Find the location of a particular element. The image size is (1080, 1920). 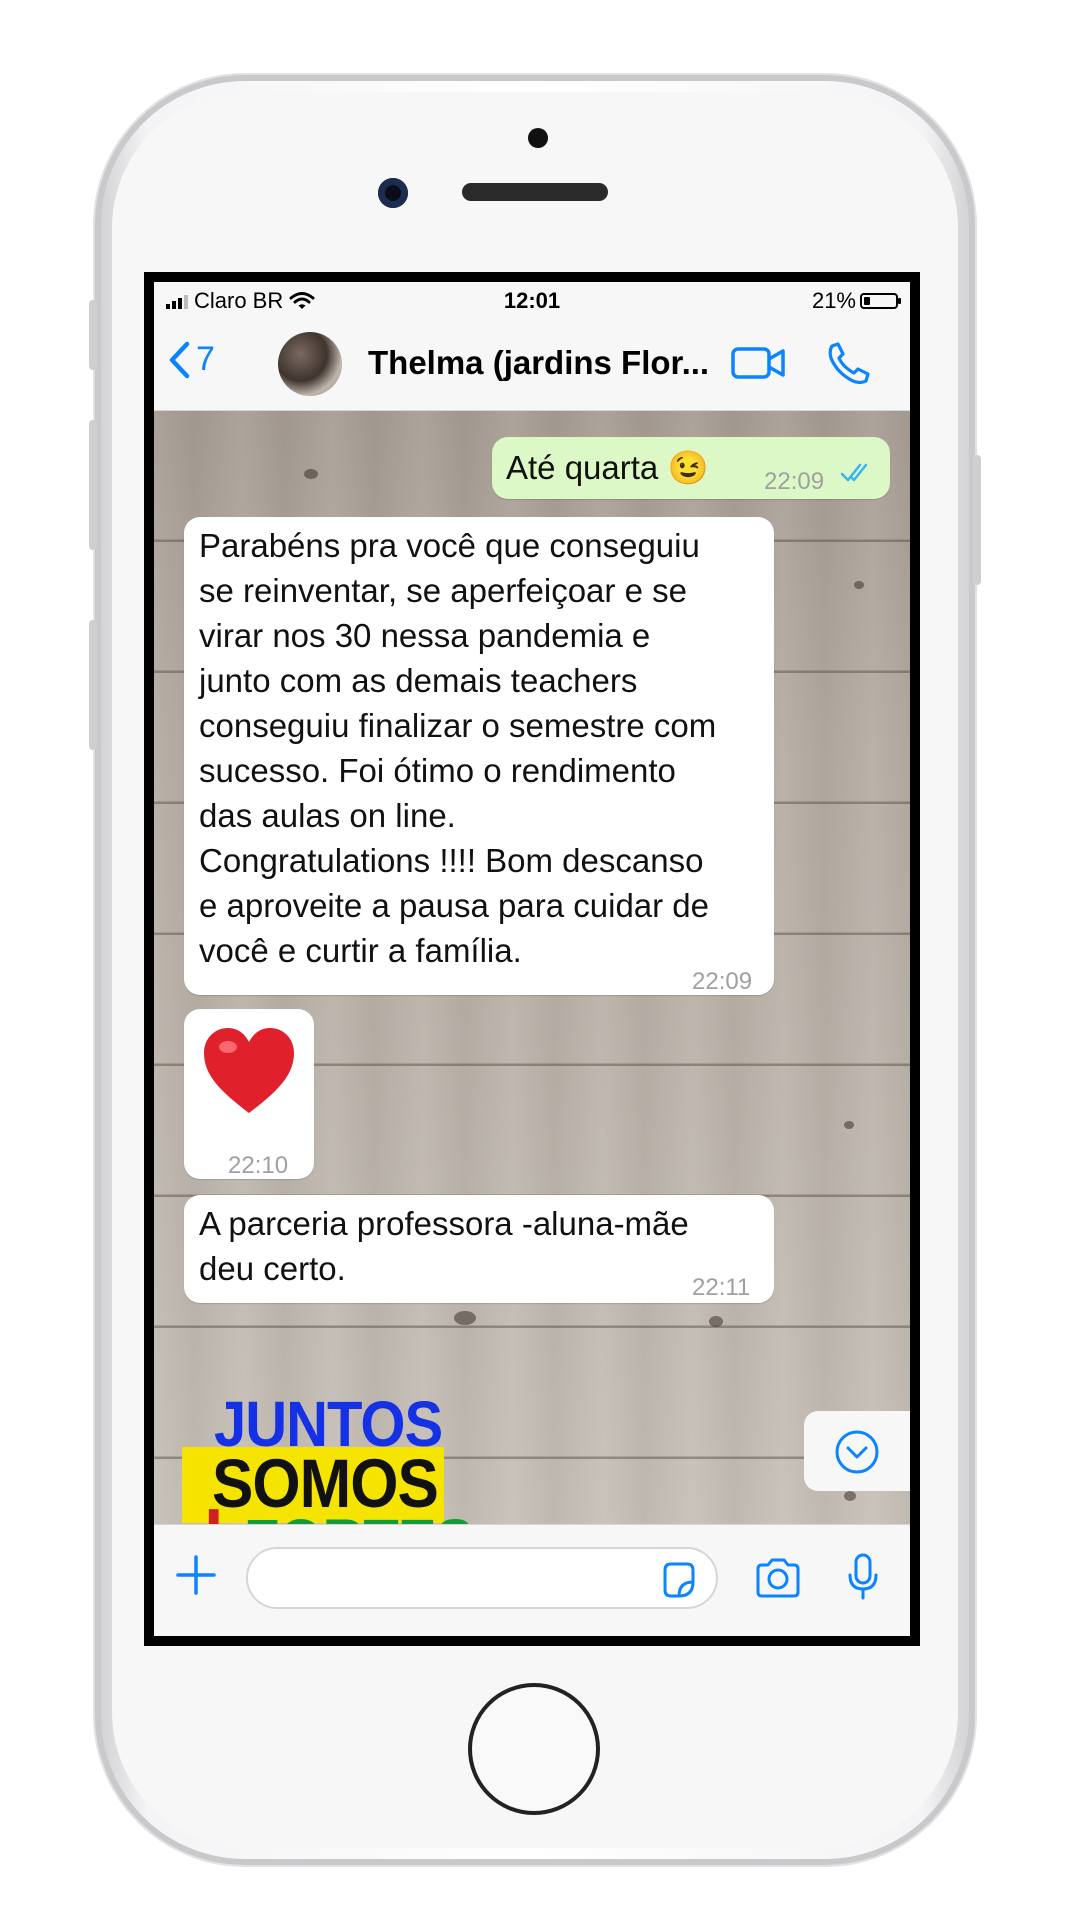

battery-icon is located at coordinates (880, 301).